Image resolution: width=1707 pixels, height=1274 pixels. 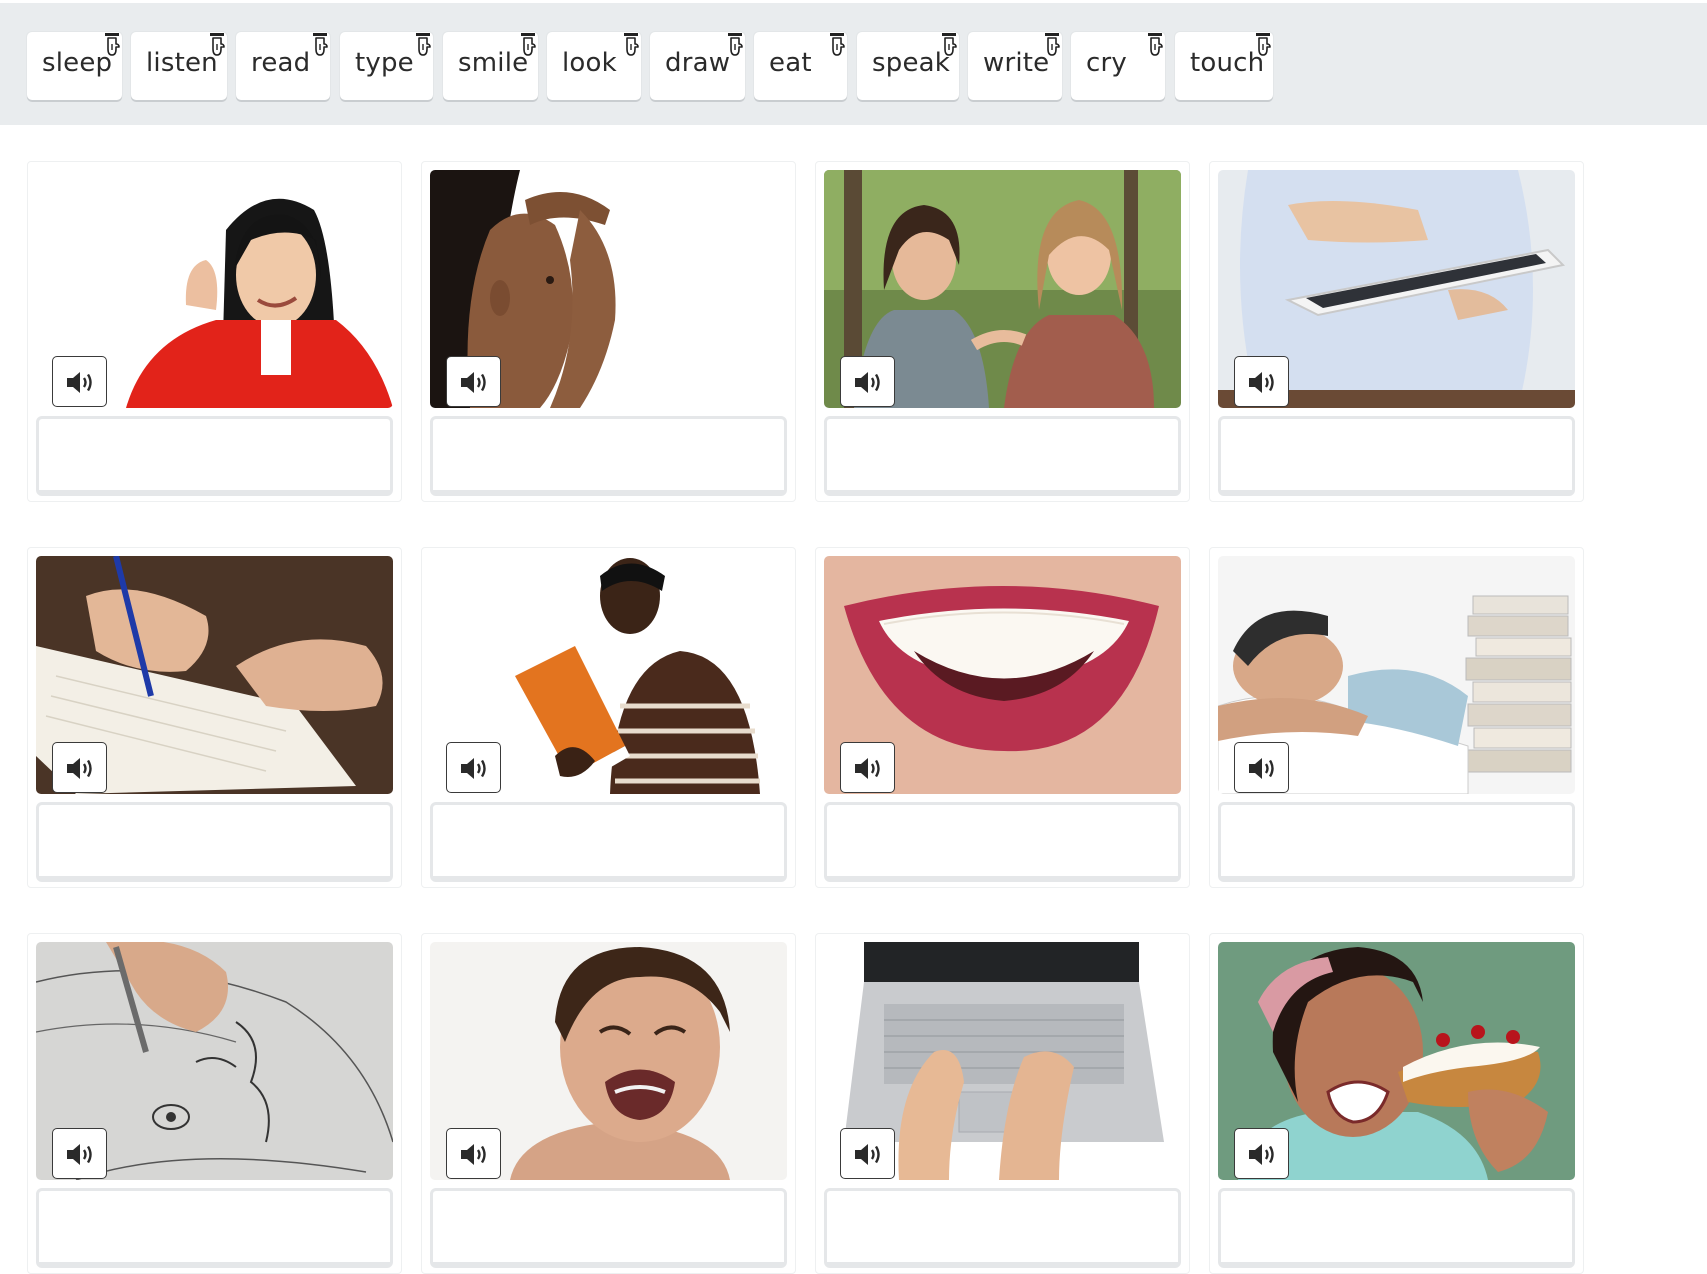 What do you see at coordinates (493, 63) in the screenshot?
I see `word-chip-label: smile` at bounding box center [493, 63].